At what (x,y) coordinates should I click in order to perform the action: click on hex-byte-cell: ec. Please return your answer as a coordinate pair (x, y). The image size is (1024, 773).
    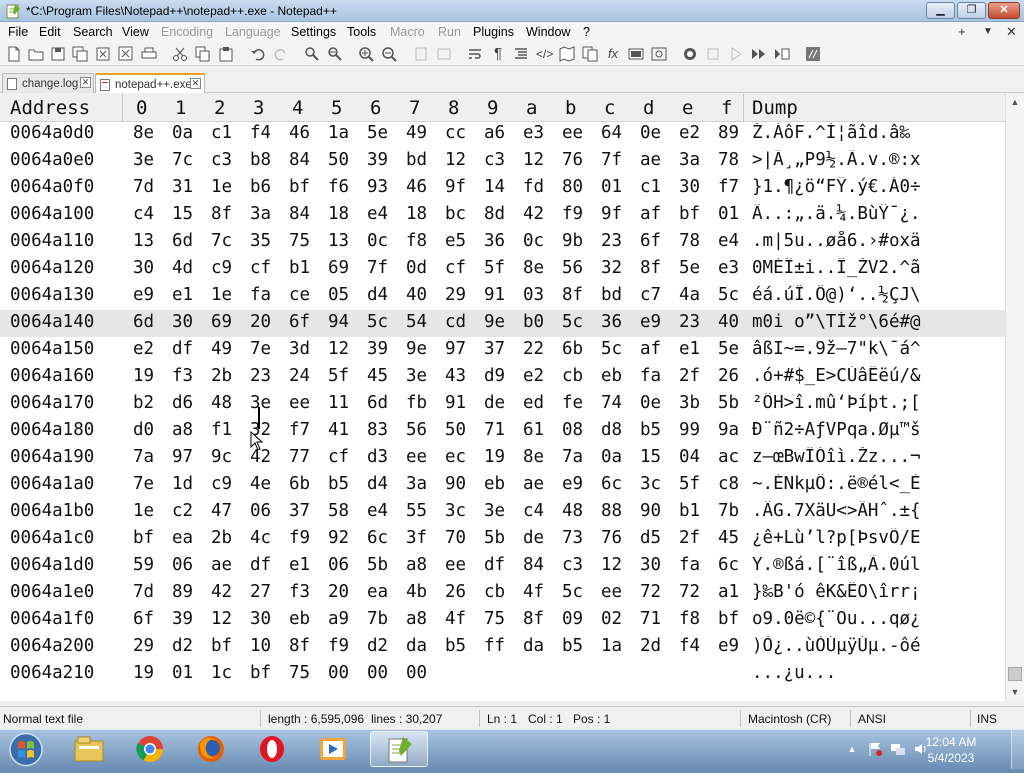
    Looking at the image, I should click on (455, 457).